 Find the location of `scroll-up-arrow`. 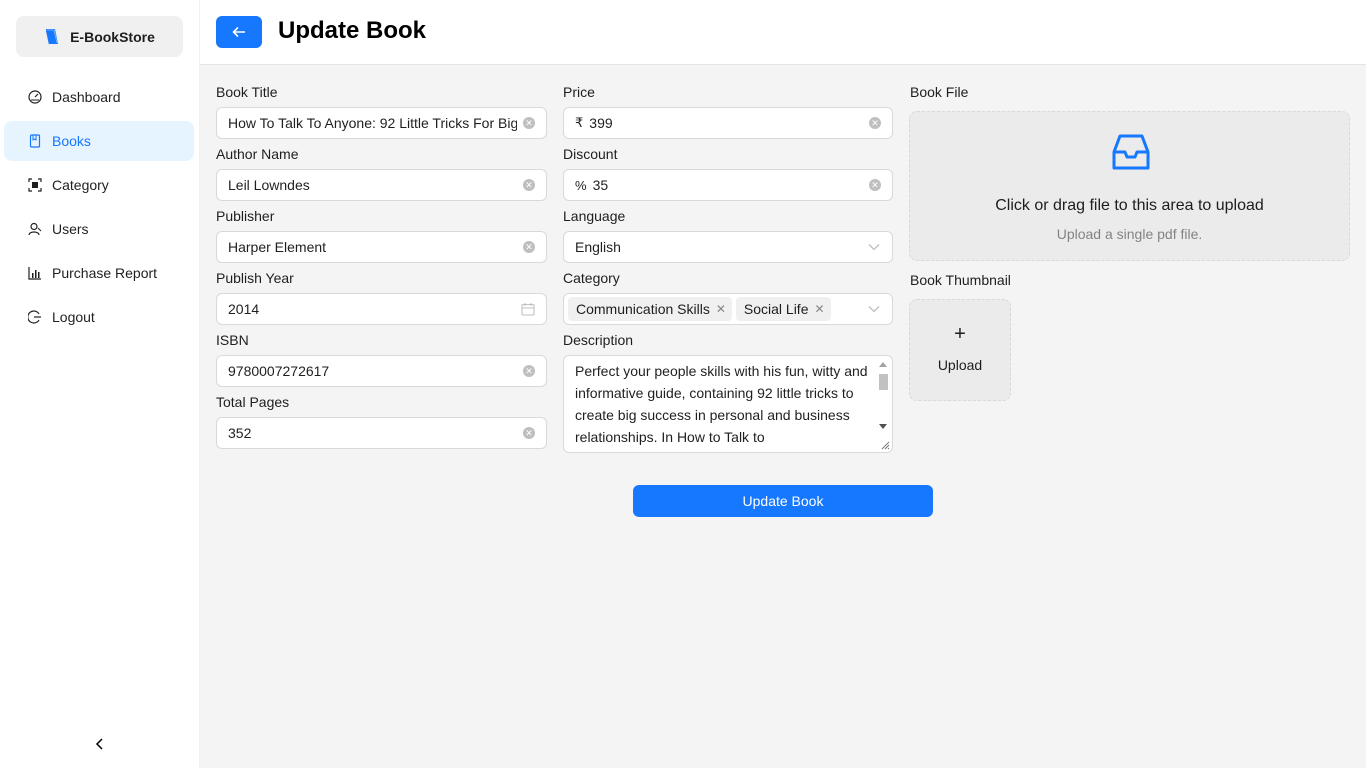

scroll-up-arrow is located at coordinates (883, 364).